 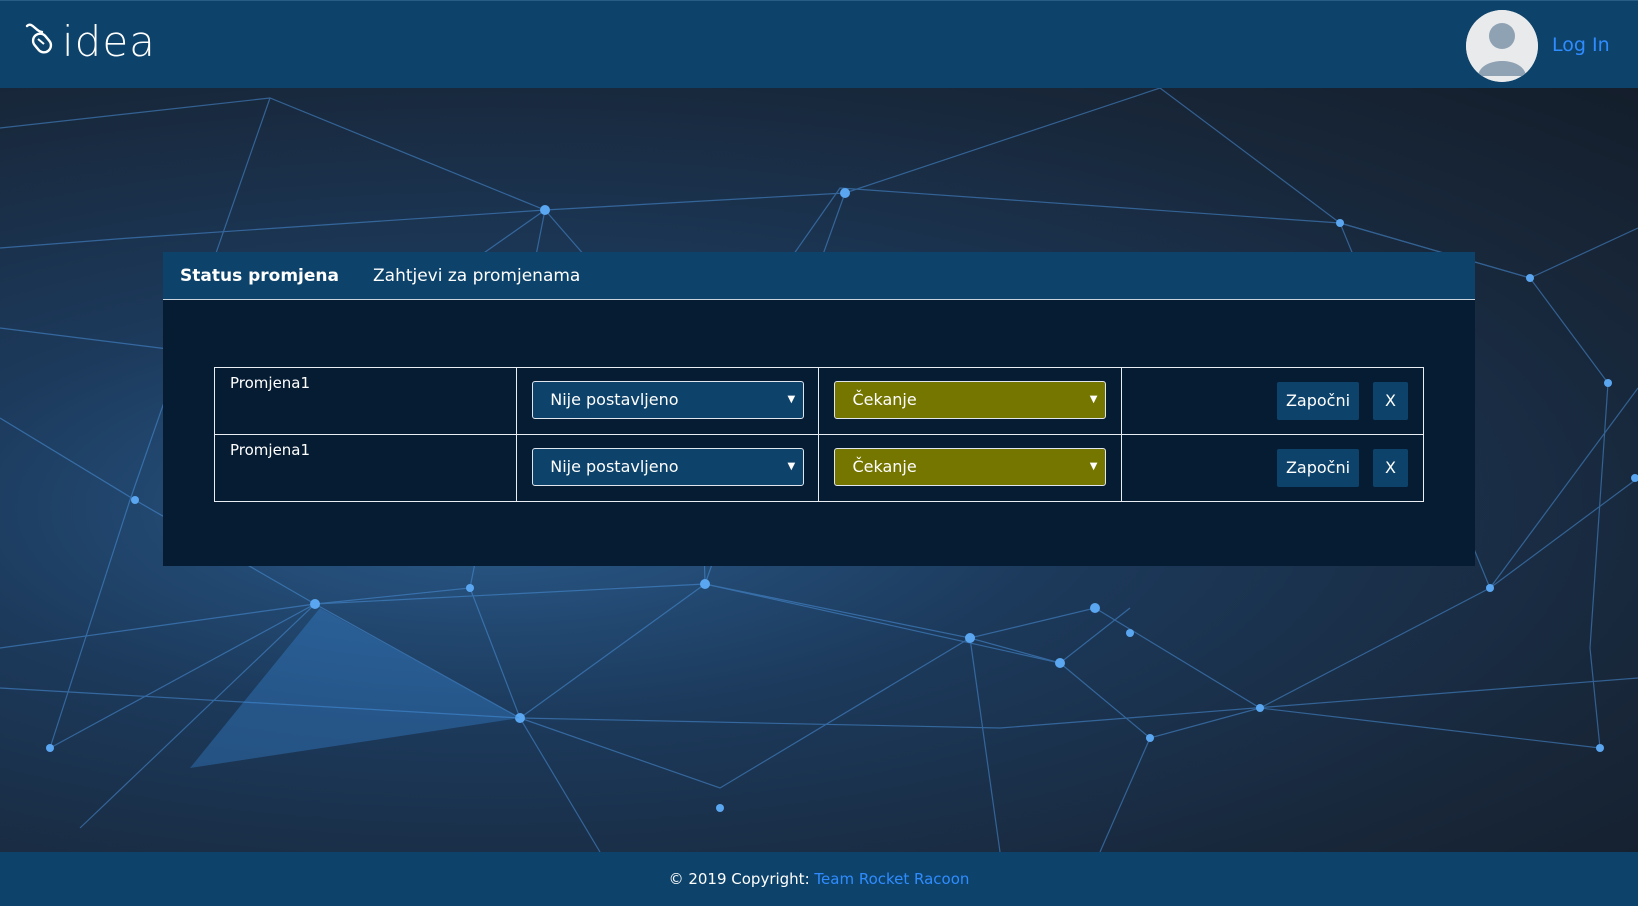 I want to click on logo: idea, so click(x=90, y=42).